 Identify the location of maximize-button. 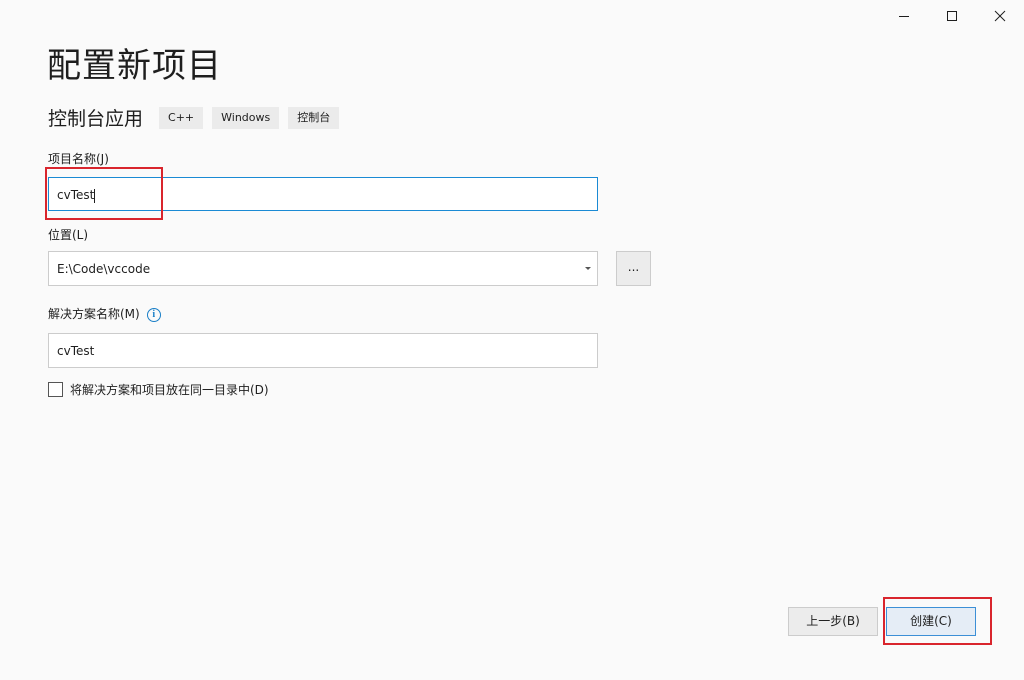
(952, 16).